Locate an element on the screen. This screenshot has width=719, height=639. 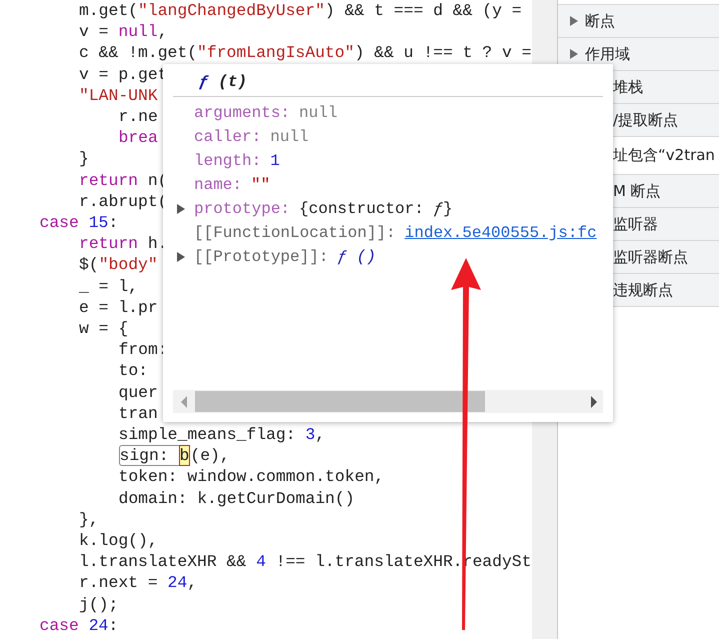
code-line: c && !m.get("fromLangIsAuto") && u !== t ? v = is located at coordinates (305, 53).